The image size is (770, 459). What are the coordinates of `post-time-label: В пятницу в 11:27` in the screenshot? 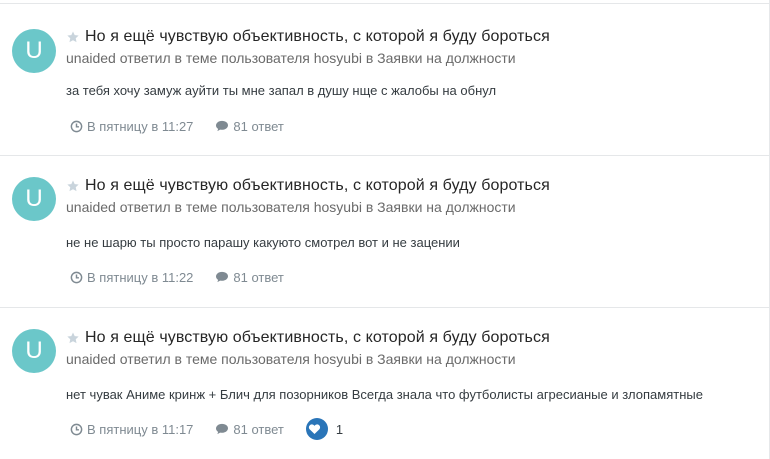 It's located at (140, 126).